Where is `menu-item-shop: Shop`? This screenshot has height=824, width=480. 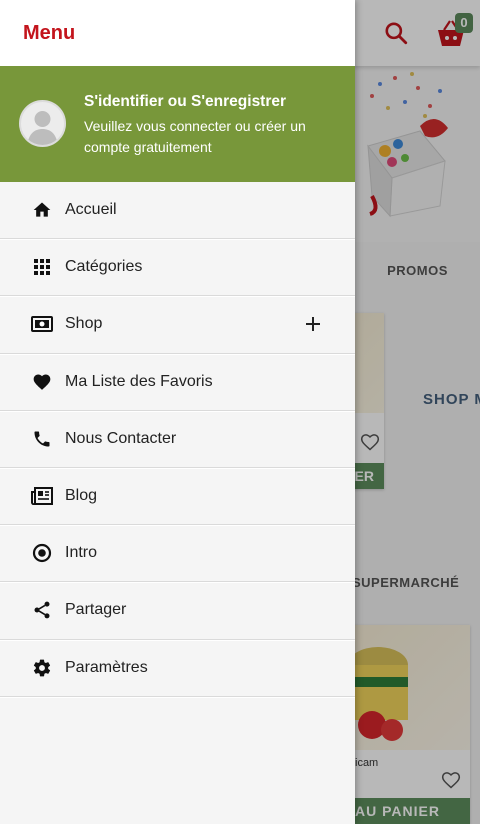
menu-item-shop: Shop is located at coordinates (177, 325).